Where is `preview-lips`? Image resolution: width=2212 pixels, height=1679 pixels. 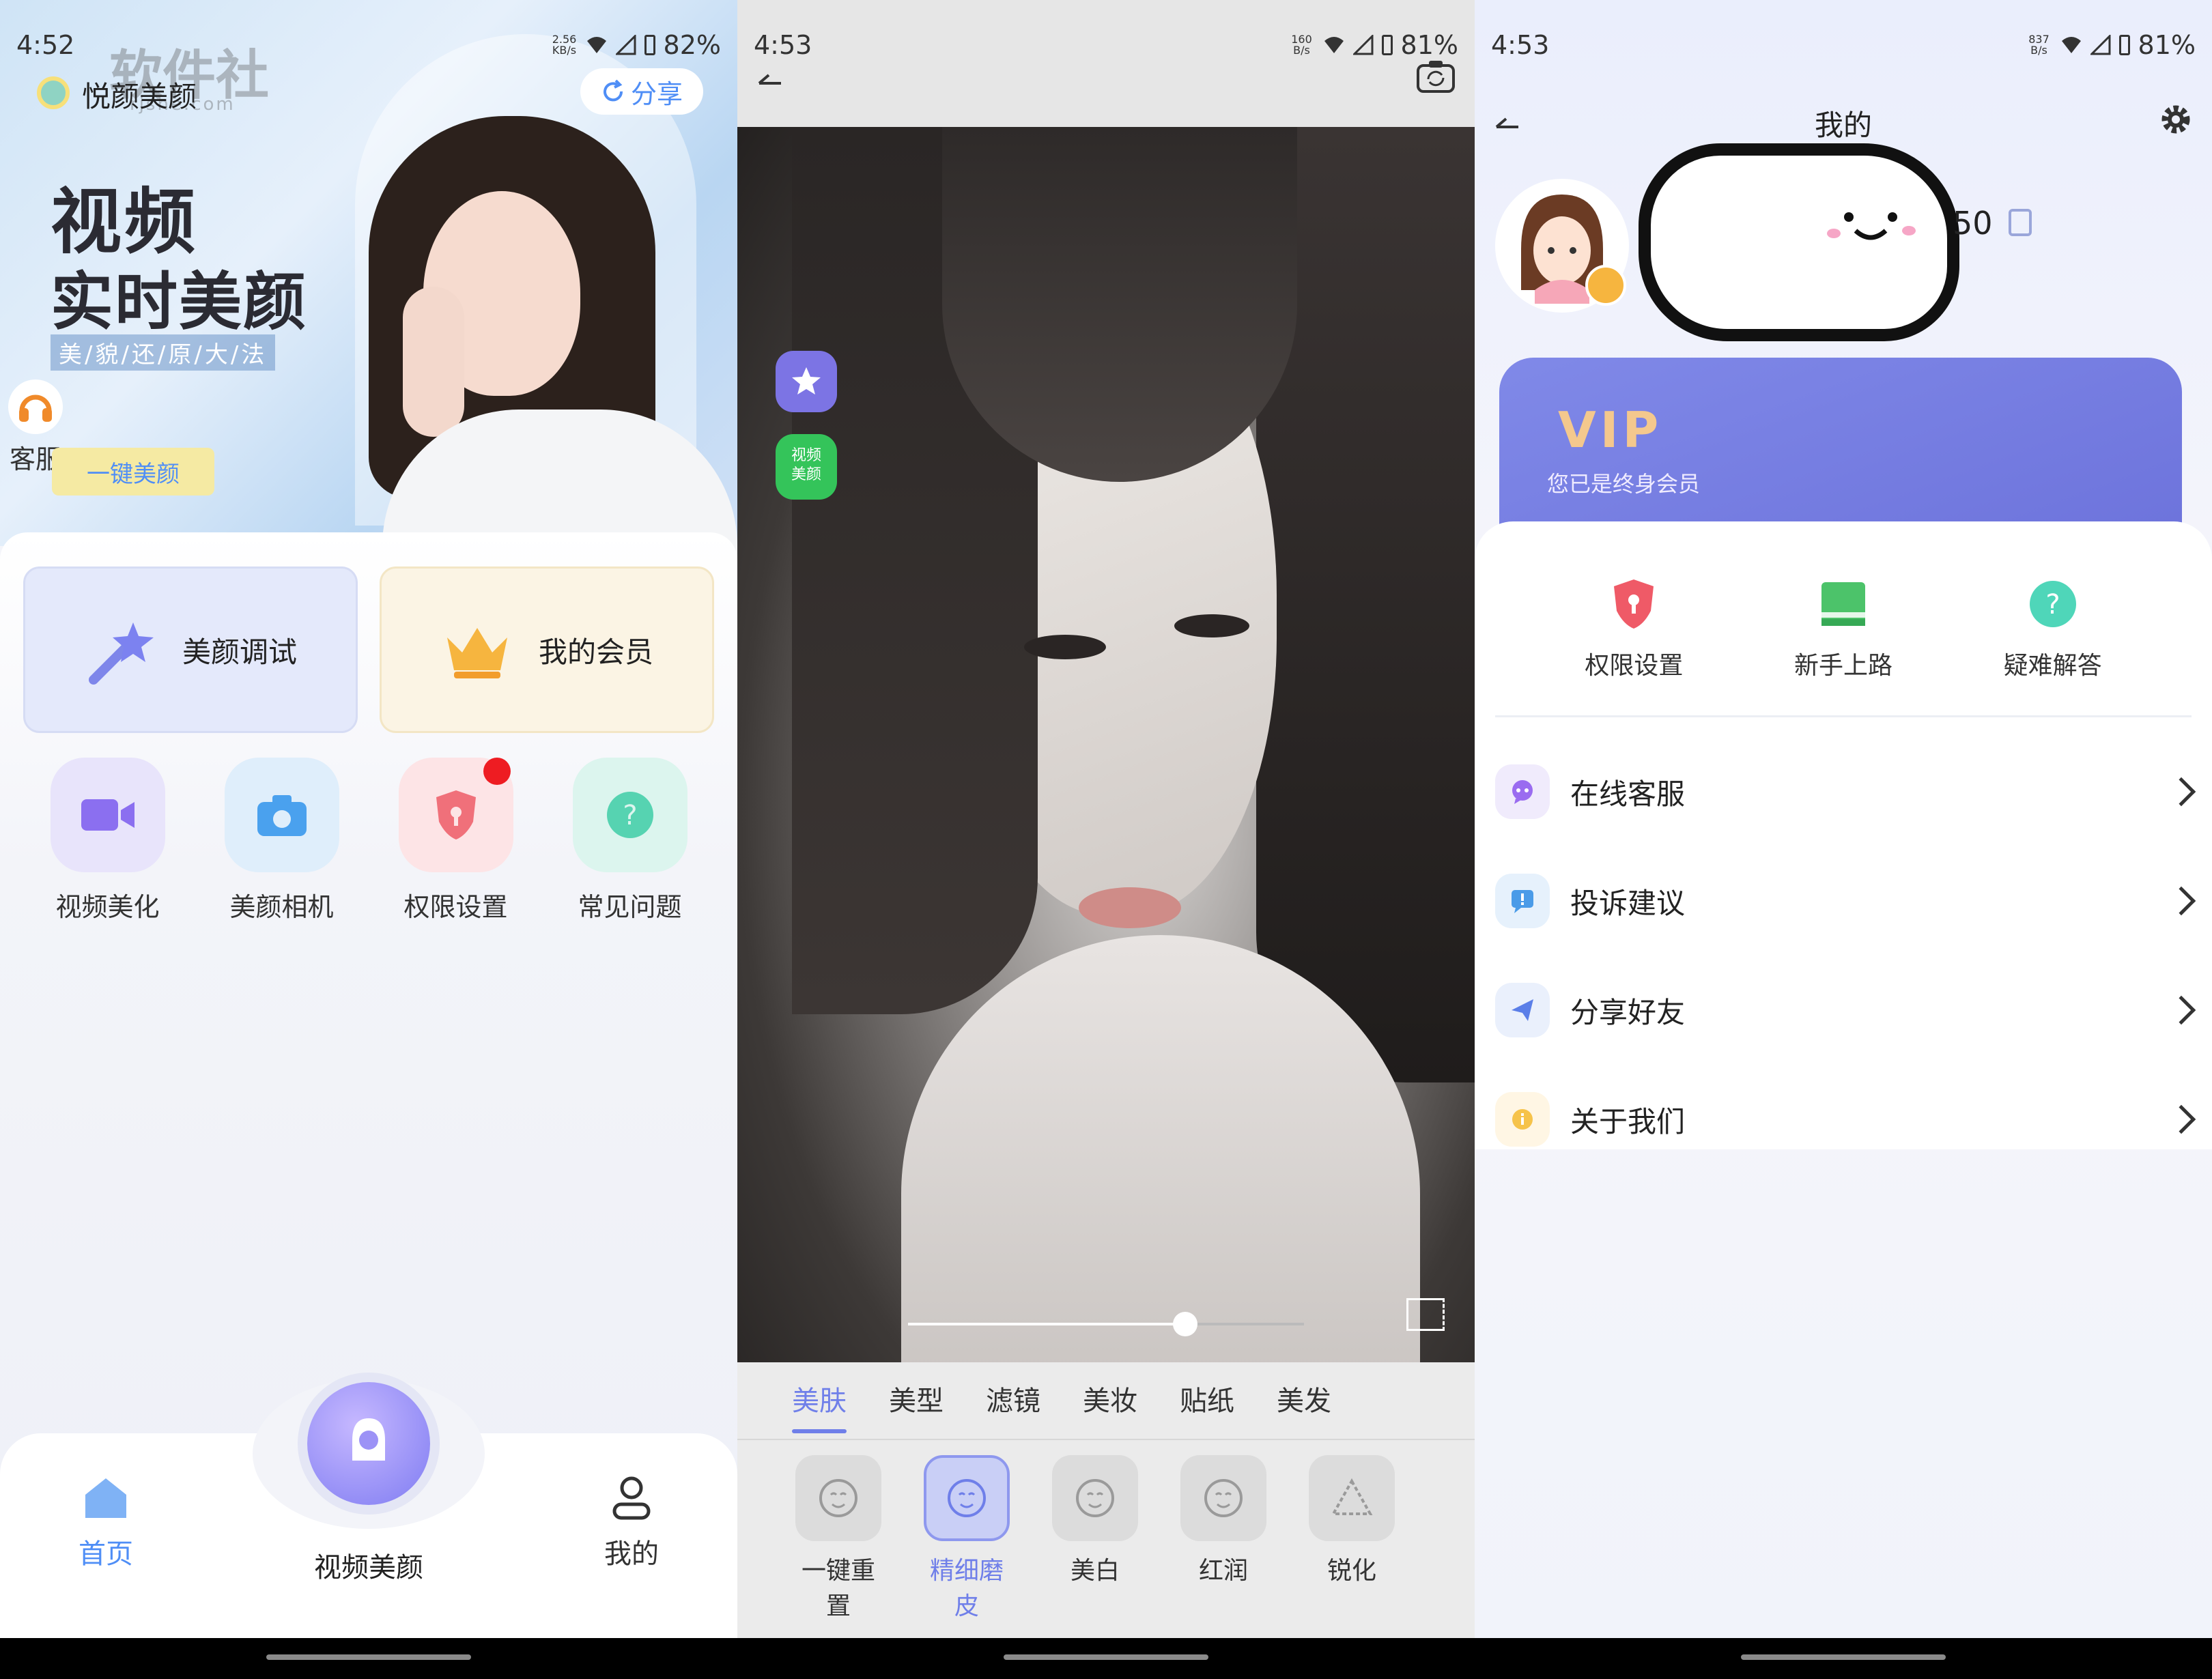 preview-lips is located at coordinates (1130, 907).